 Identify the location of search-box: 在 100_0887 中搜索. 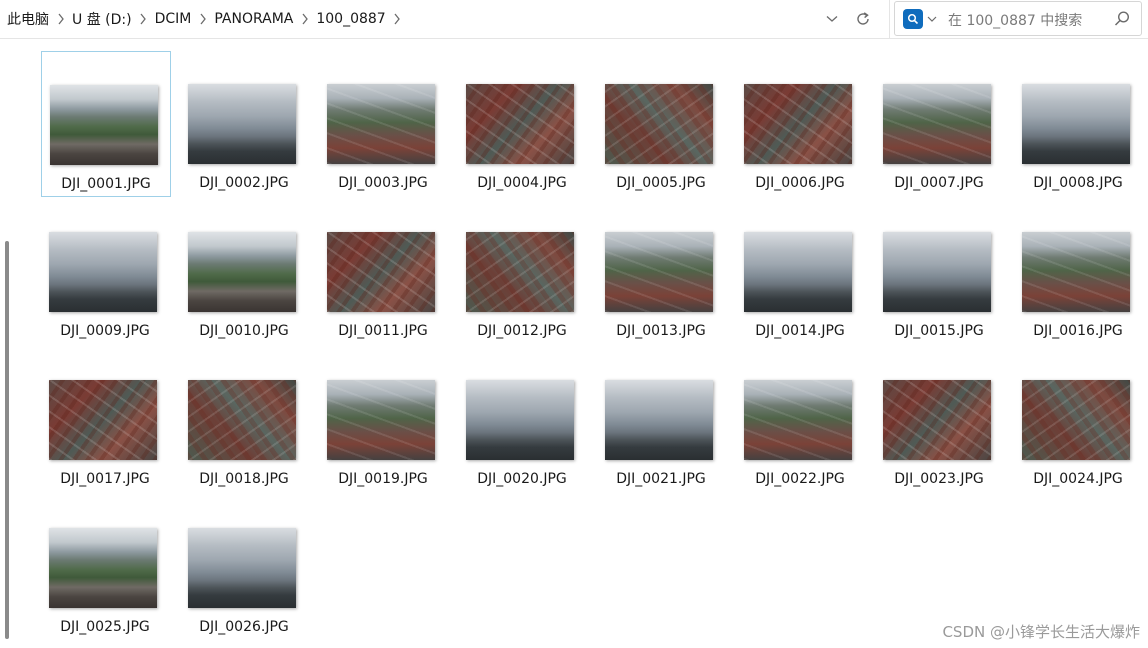
(1018, 18).